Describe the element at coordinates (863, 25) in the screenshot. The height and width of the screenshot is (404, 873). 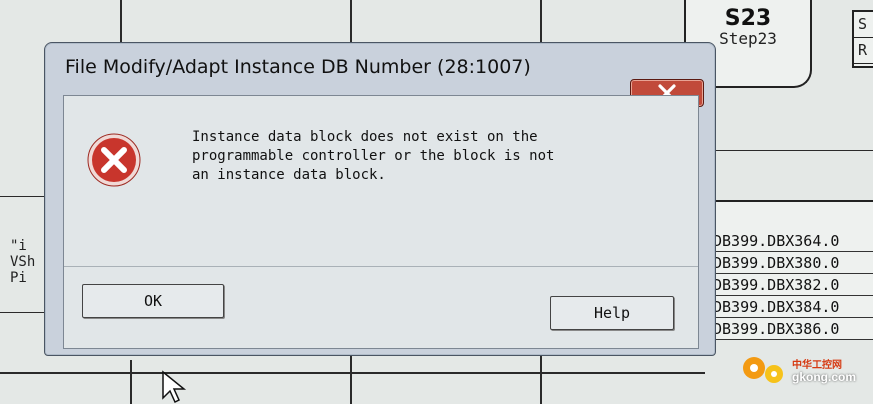
I see `side-box-item: S` at that location.